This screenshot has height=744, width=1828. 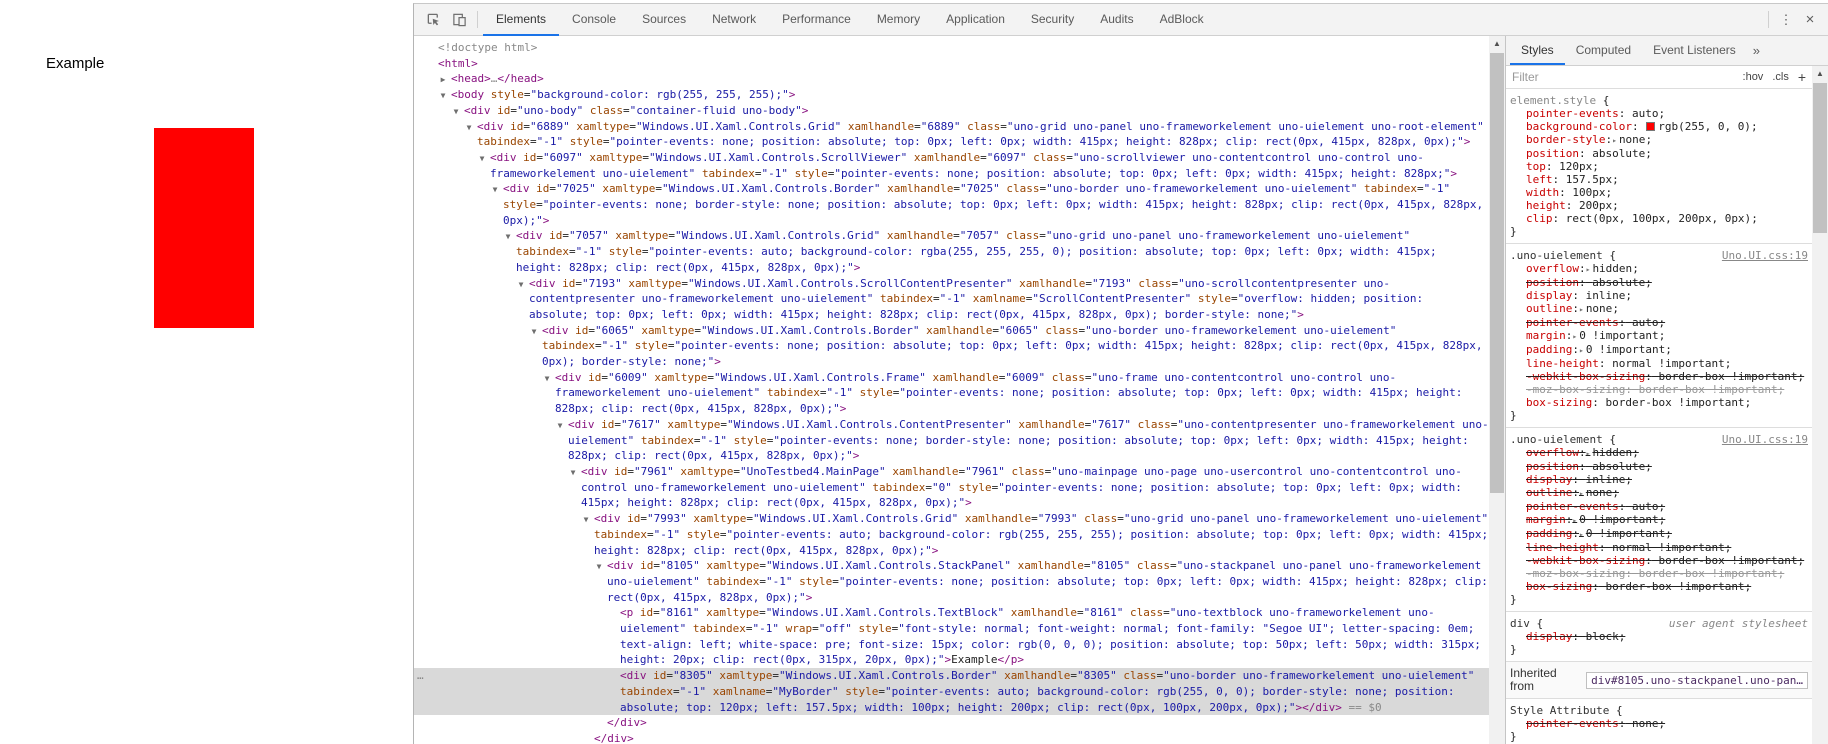 What do you see at coordinates (1659, 126) in the screenshot?
I see `css-property: background-color: rgb(255, 0, 0);` at bounding box center [1659, 126].